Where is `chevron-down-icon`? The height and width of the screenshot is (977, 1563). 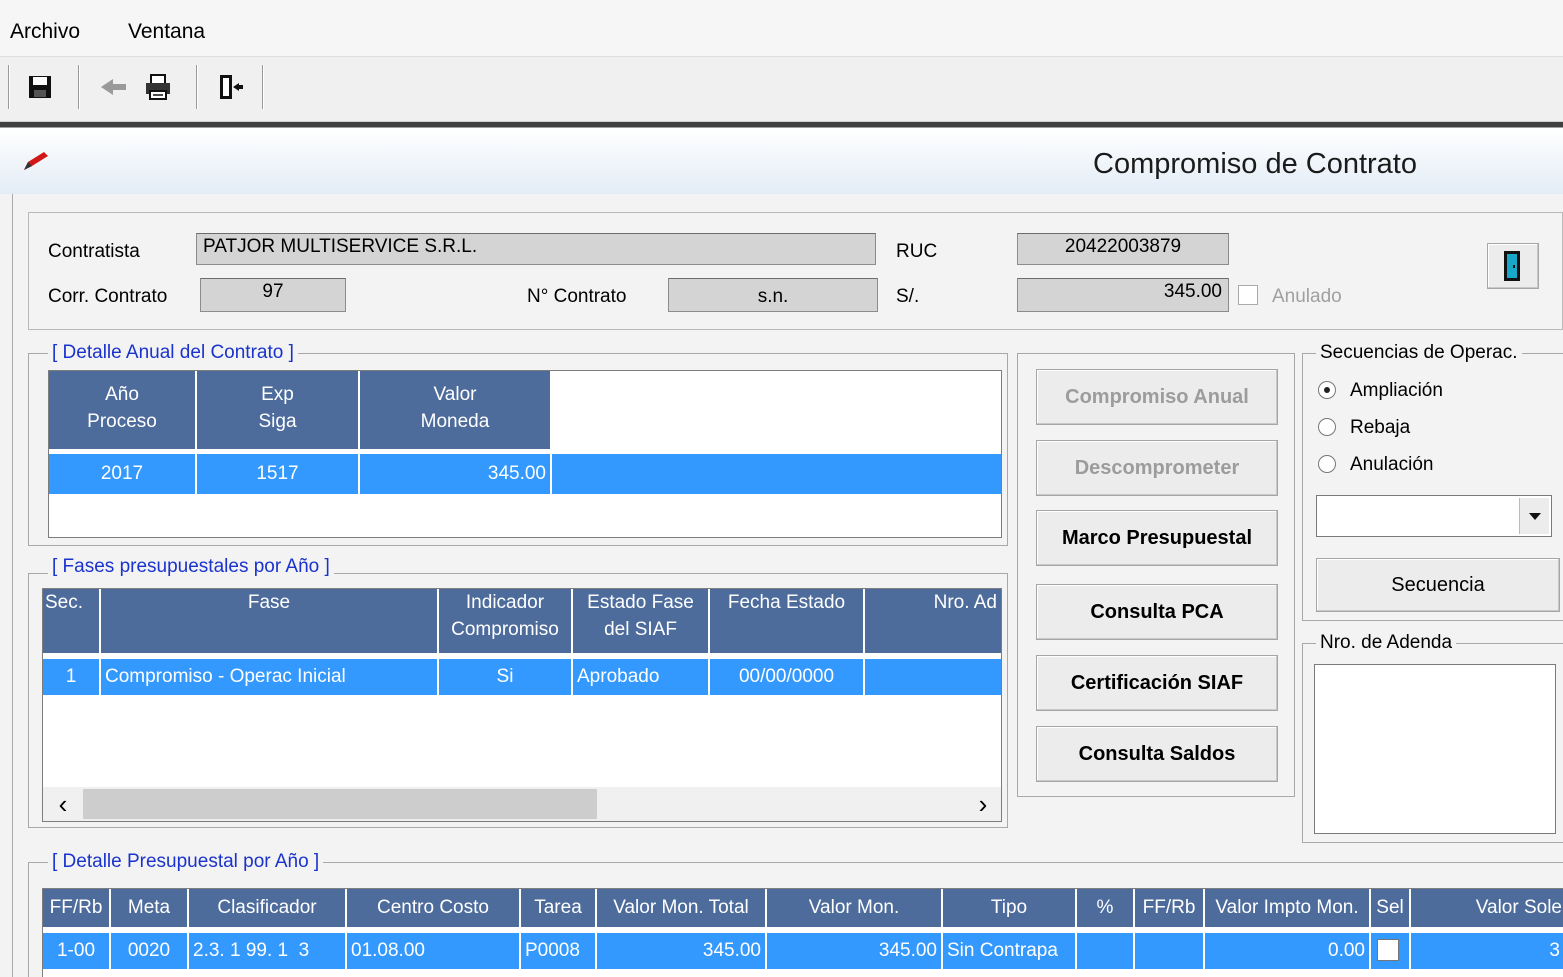
chevron-down-icon is located at coordinates (1534, 516).